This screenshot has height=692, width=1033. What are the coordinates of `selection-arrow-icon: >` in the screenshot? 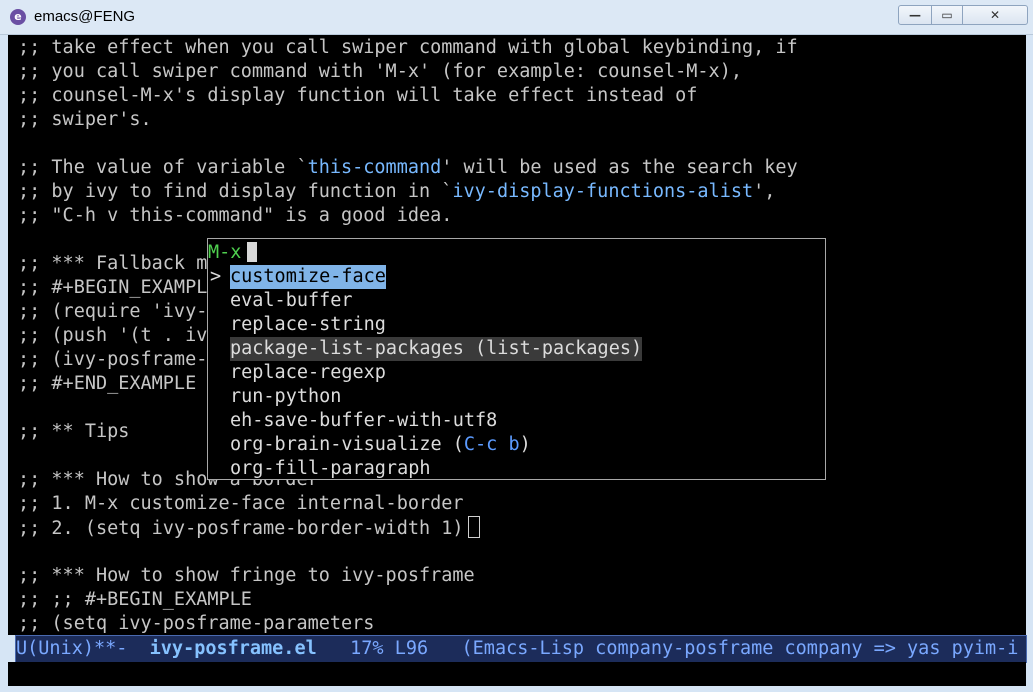 It's located at (216, 276).